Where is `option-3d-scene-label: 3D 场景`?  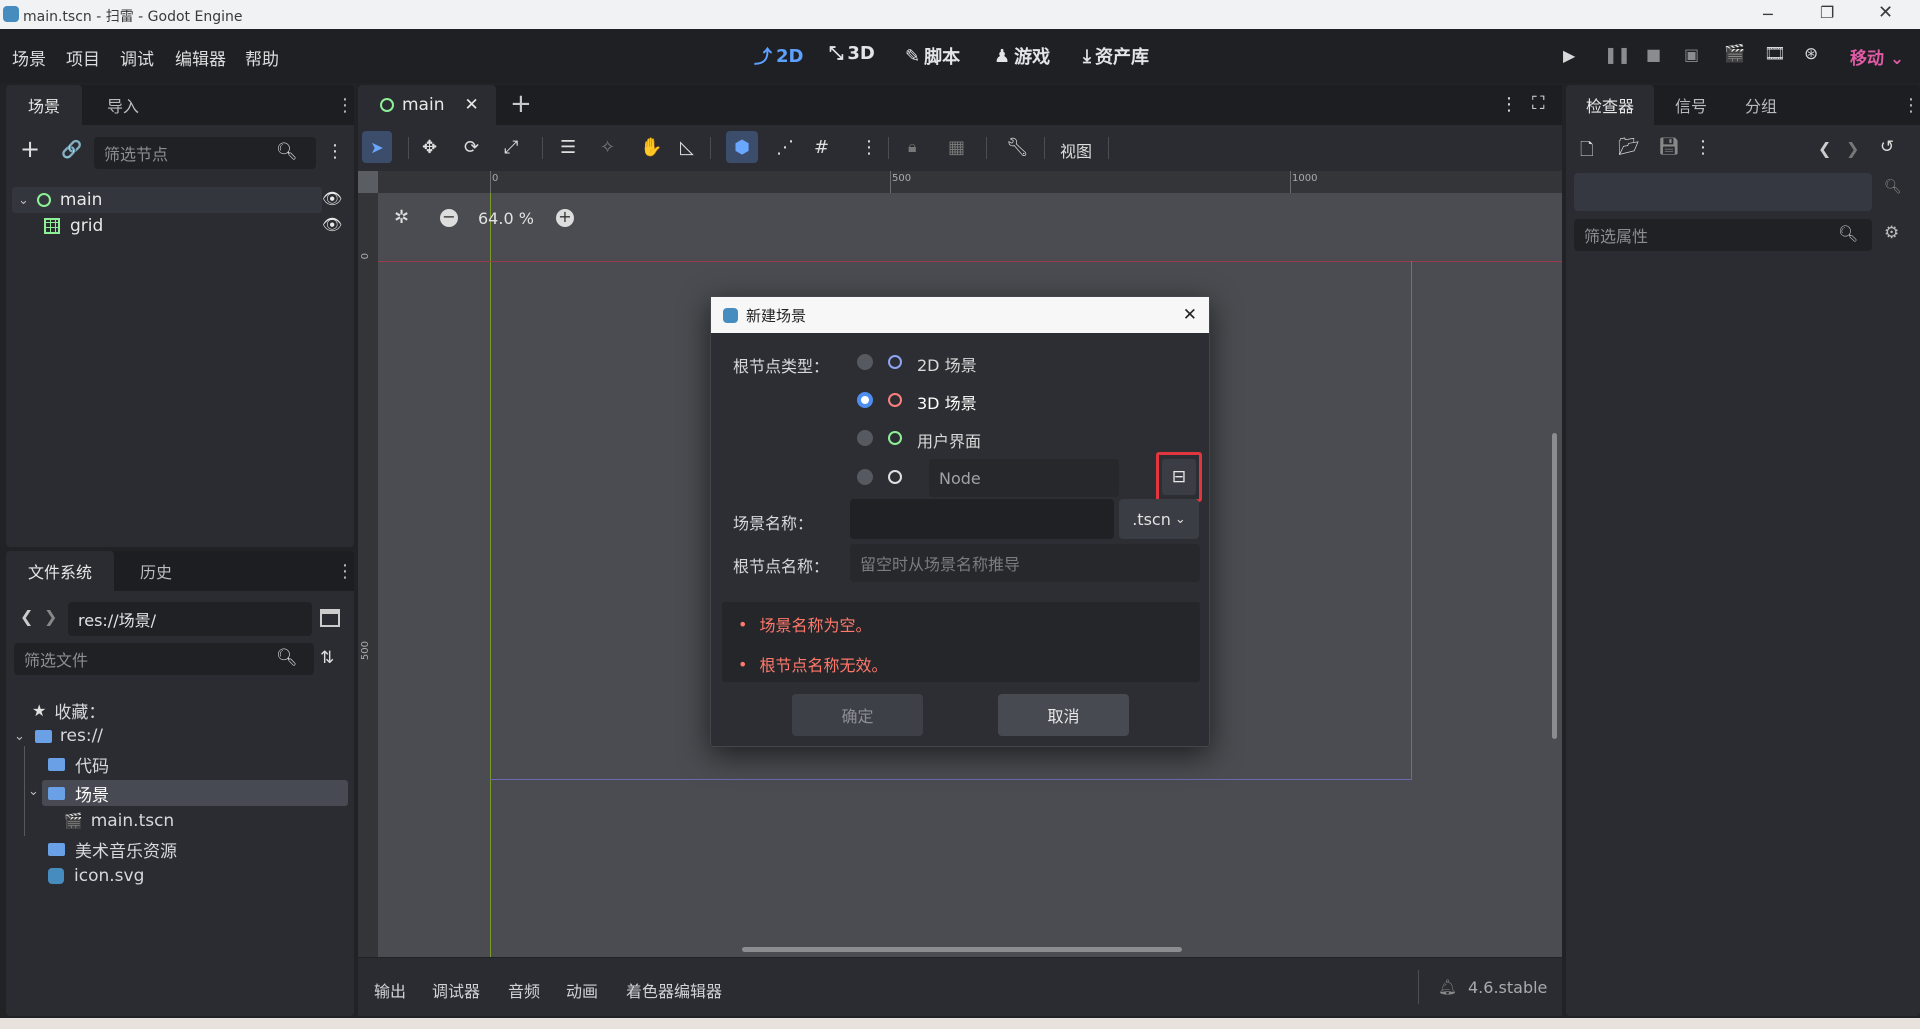 option-3d-scene-label: 3D 场景 is located at coordinates (947, 402).